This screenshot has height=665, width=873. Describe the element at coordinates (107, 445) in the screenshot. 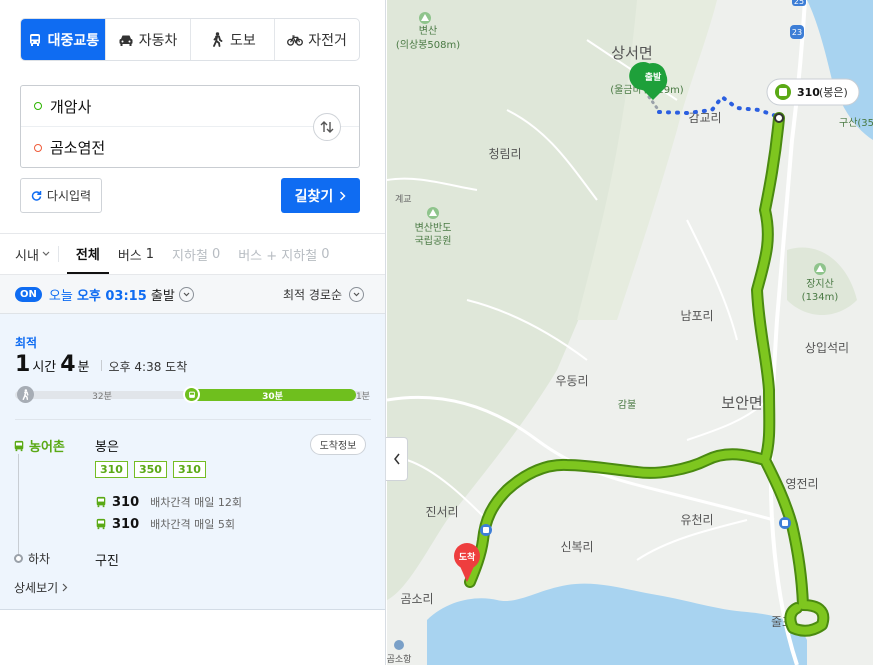

I see `board-stop: 봉은` at that location.